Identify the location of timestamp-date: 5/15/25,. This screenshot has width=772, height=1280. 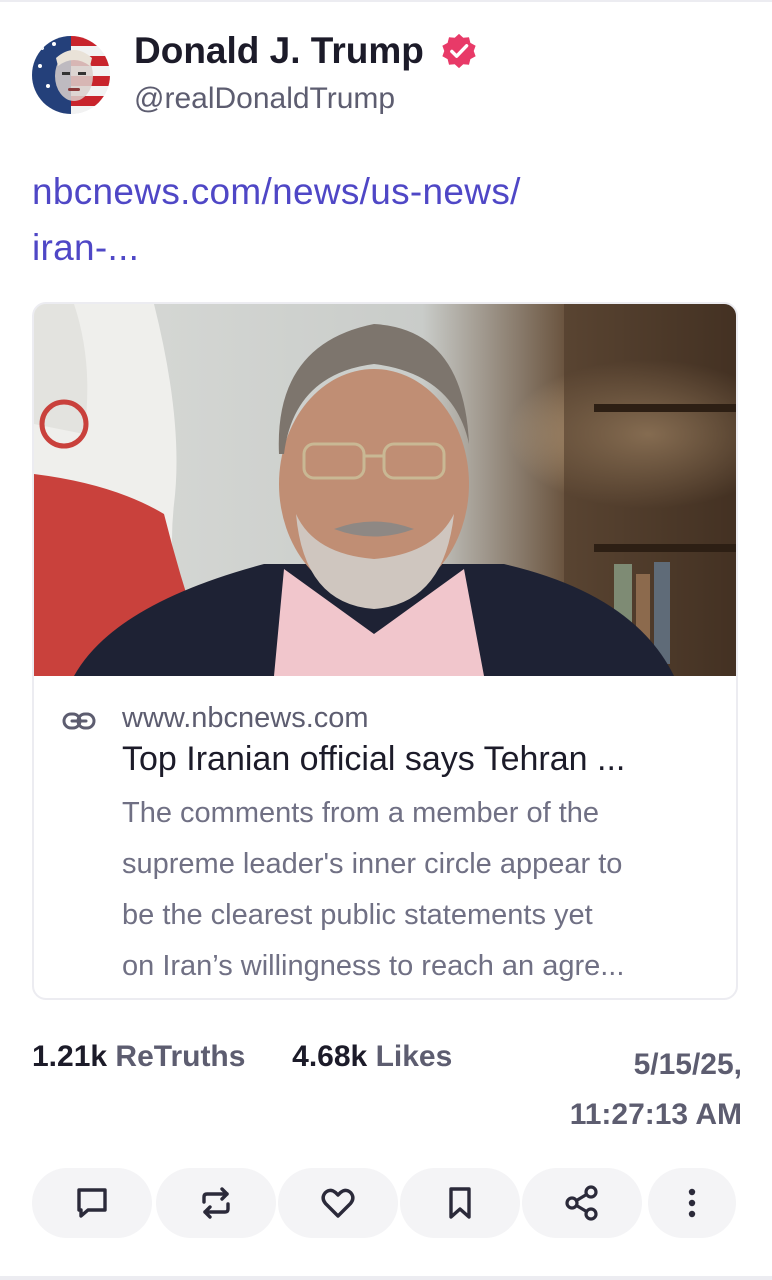
(687, 1064).